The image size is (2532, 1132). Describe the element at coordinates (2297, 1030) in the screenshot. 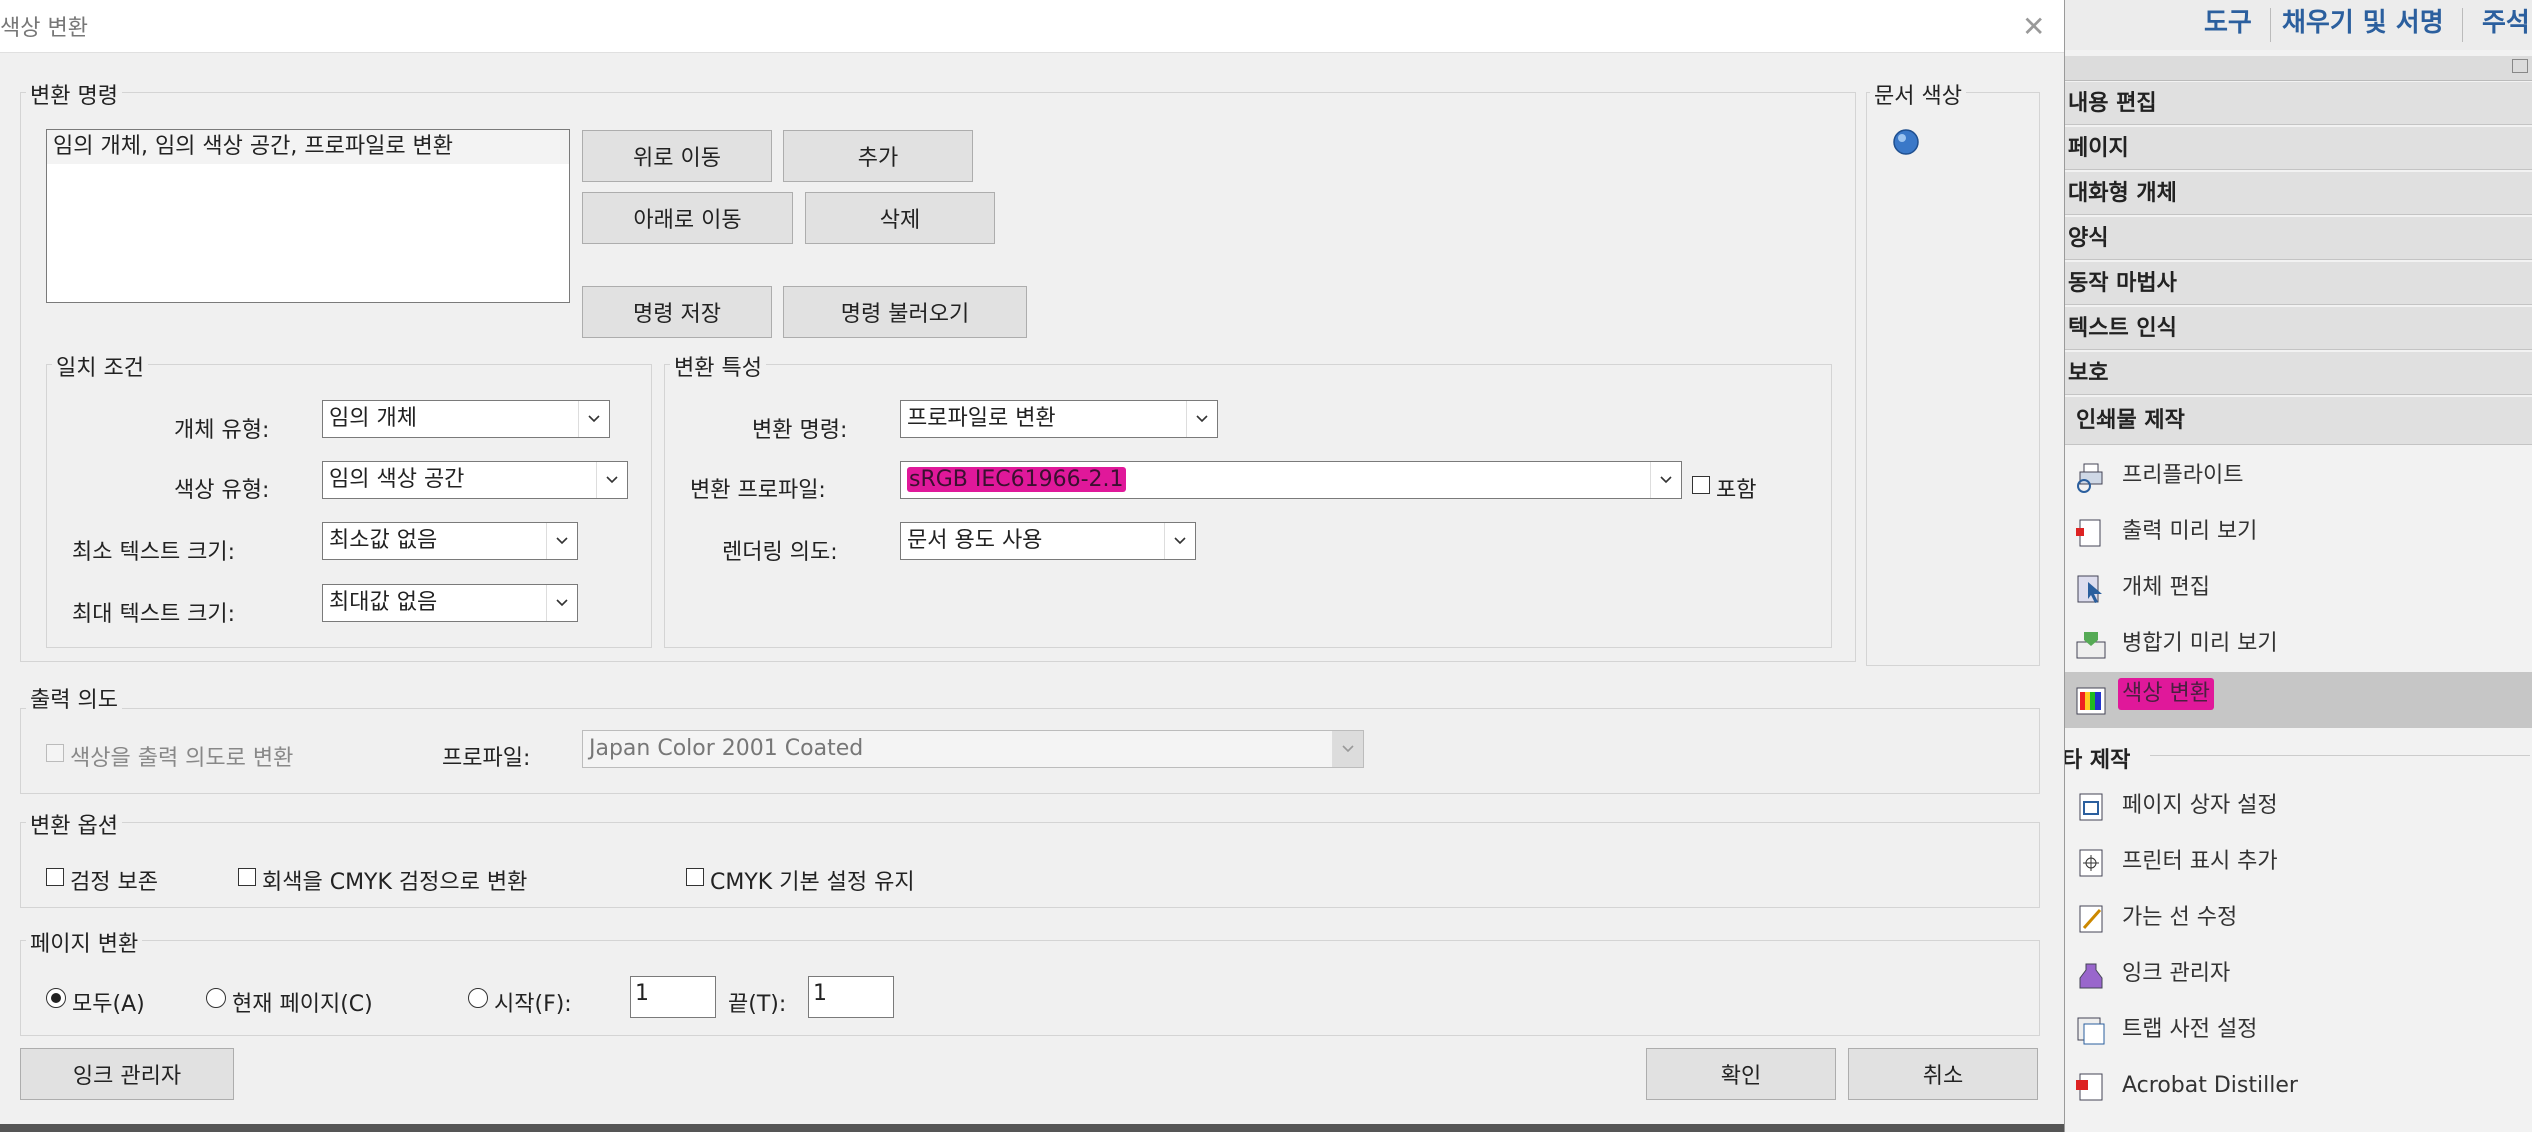

I see `tool-trap-presets: 트랩 사전 설정` at that location.